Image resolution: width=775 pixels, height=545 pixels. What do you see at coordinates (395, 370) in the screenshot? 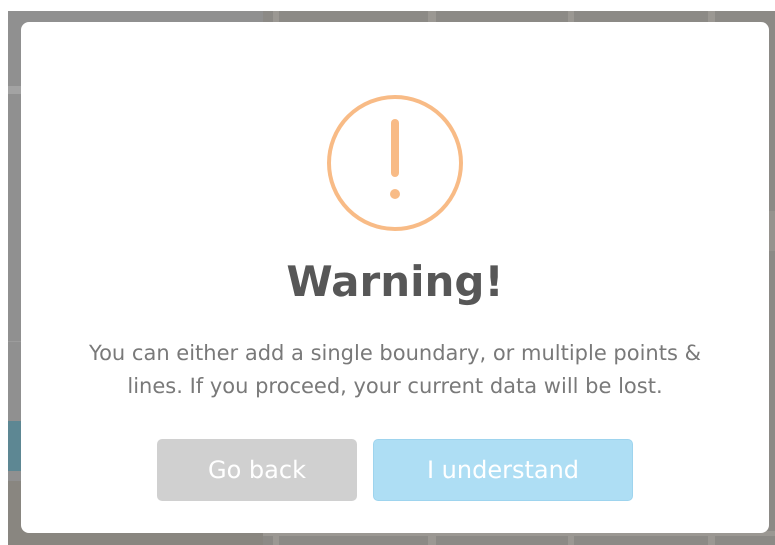
I see `dialog-message: You can either add a single boundary, or multiple points & lines. If you proceed, your current data will be lost.` at bounding box center [395, 370].